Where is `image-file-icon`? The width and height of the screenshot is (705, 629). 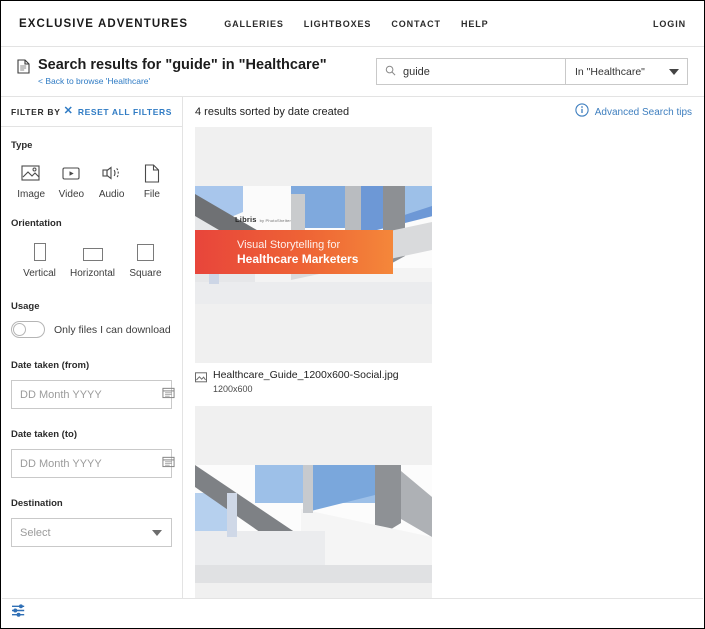
image-file-icon is located at coordinates (201, 379).